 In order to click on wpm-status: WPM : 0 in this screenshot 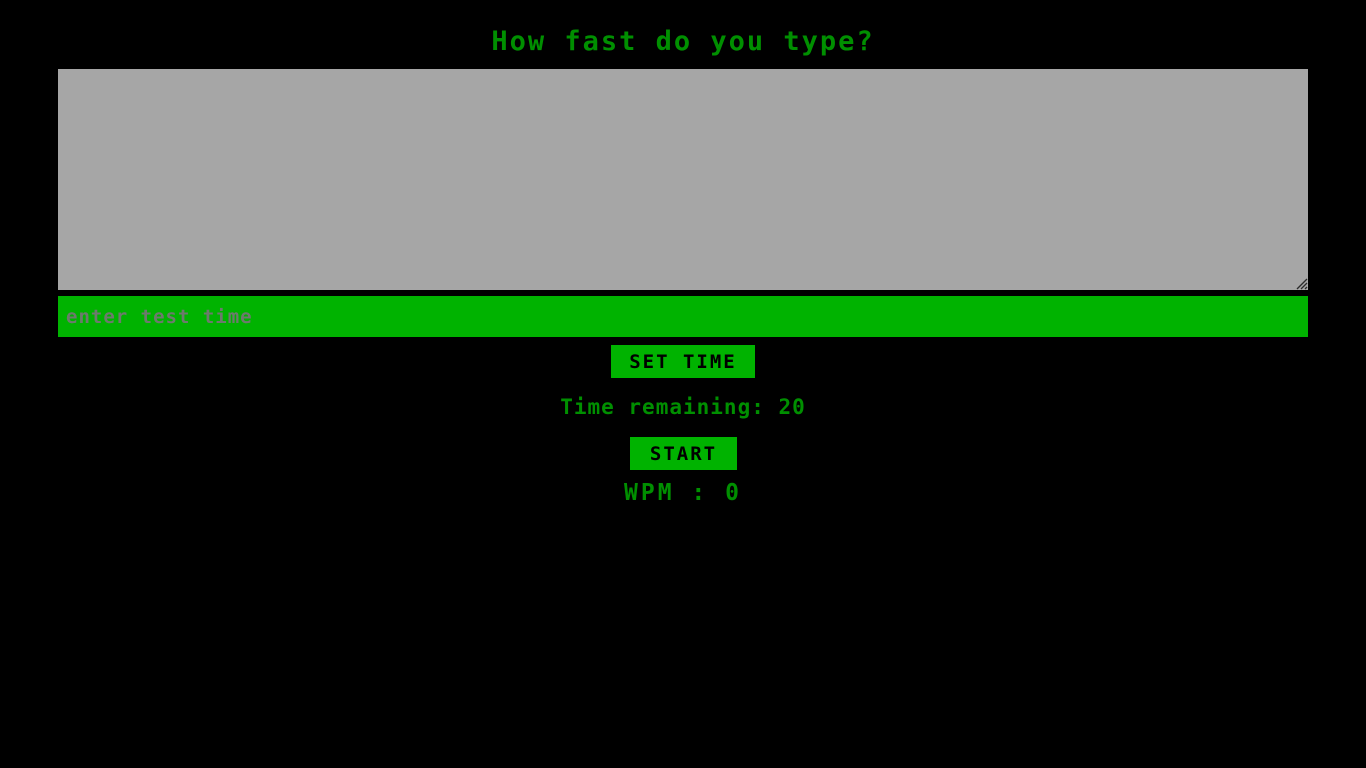, I will do `click(683, 493)`.